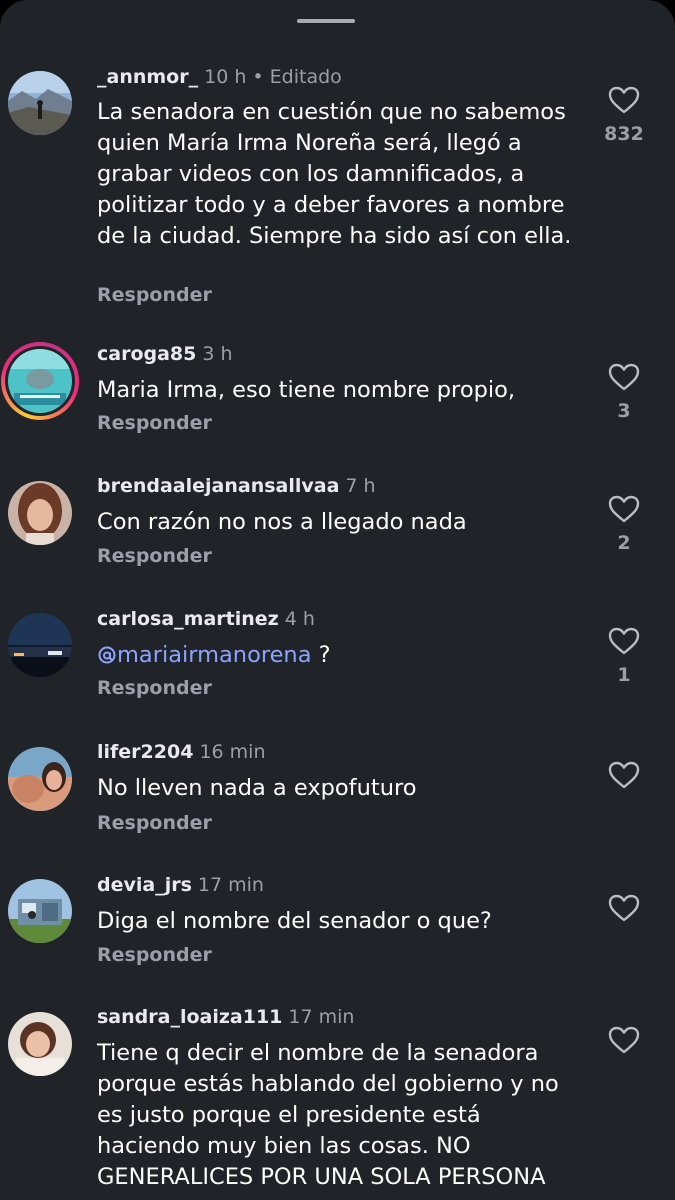  I want to click on like-count: 1, so click(624, 675).